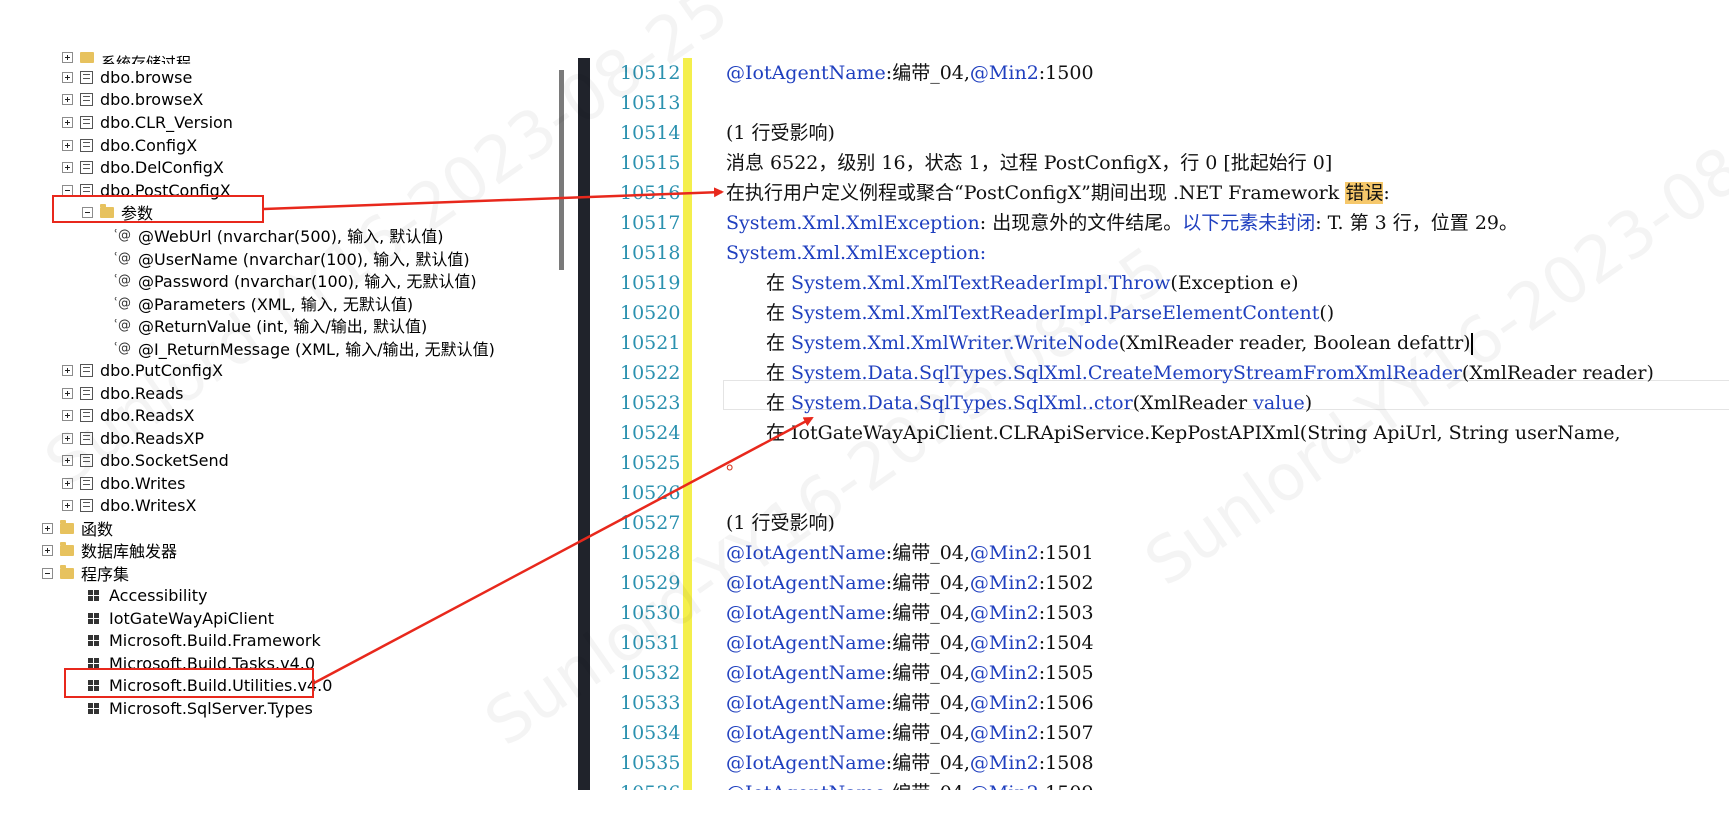 This screenshot has height=836, width=1729. I want to click on code-line-10529: @IotAgentName:编带_04,@Min2:1502, so click(910, 583).